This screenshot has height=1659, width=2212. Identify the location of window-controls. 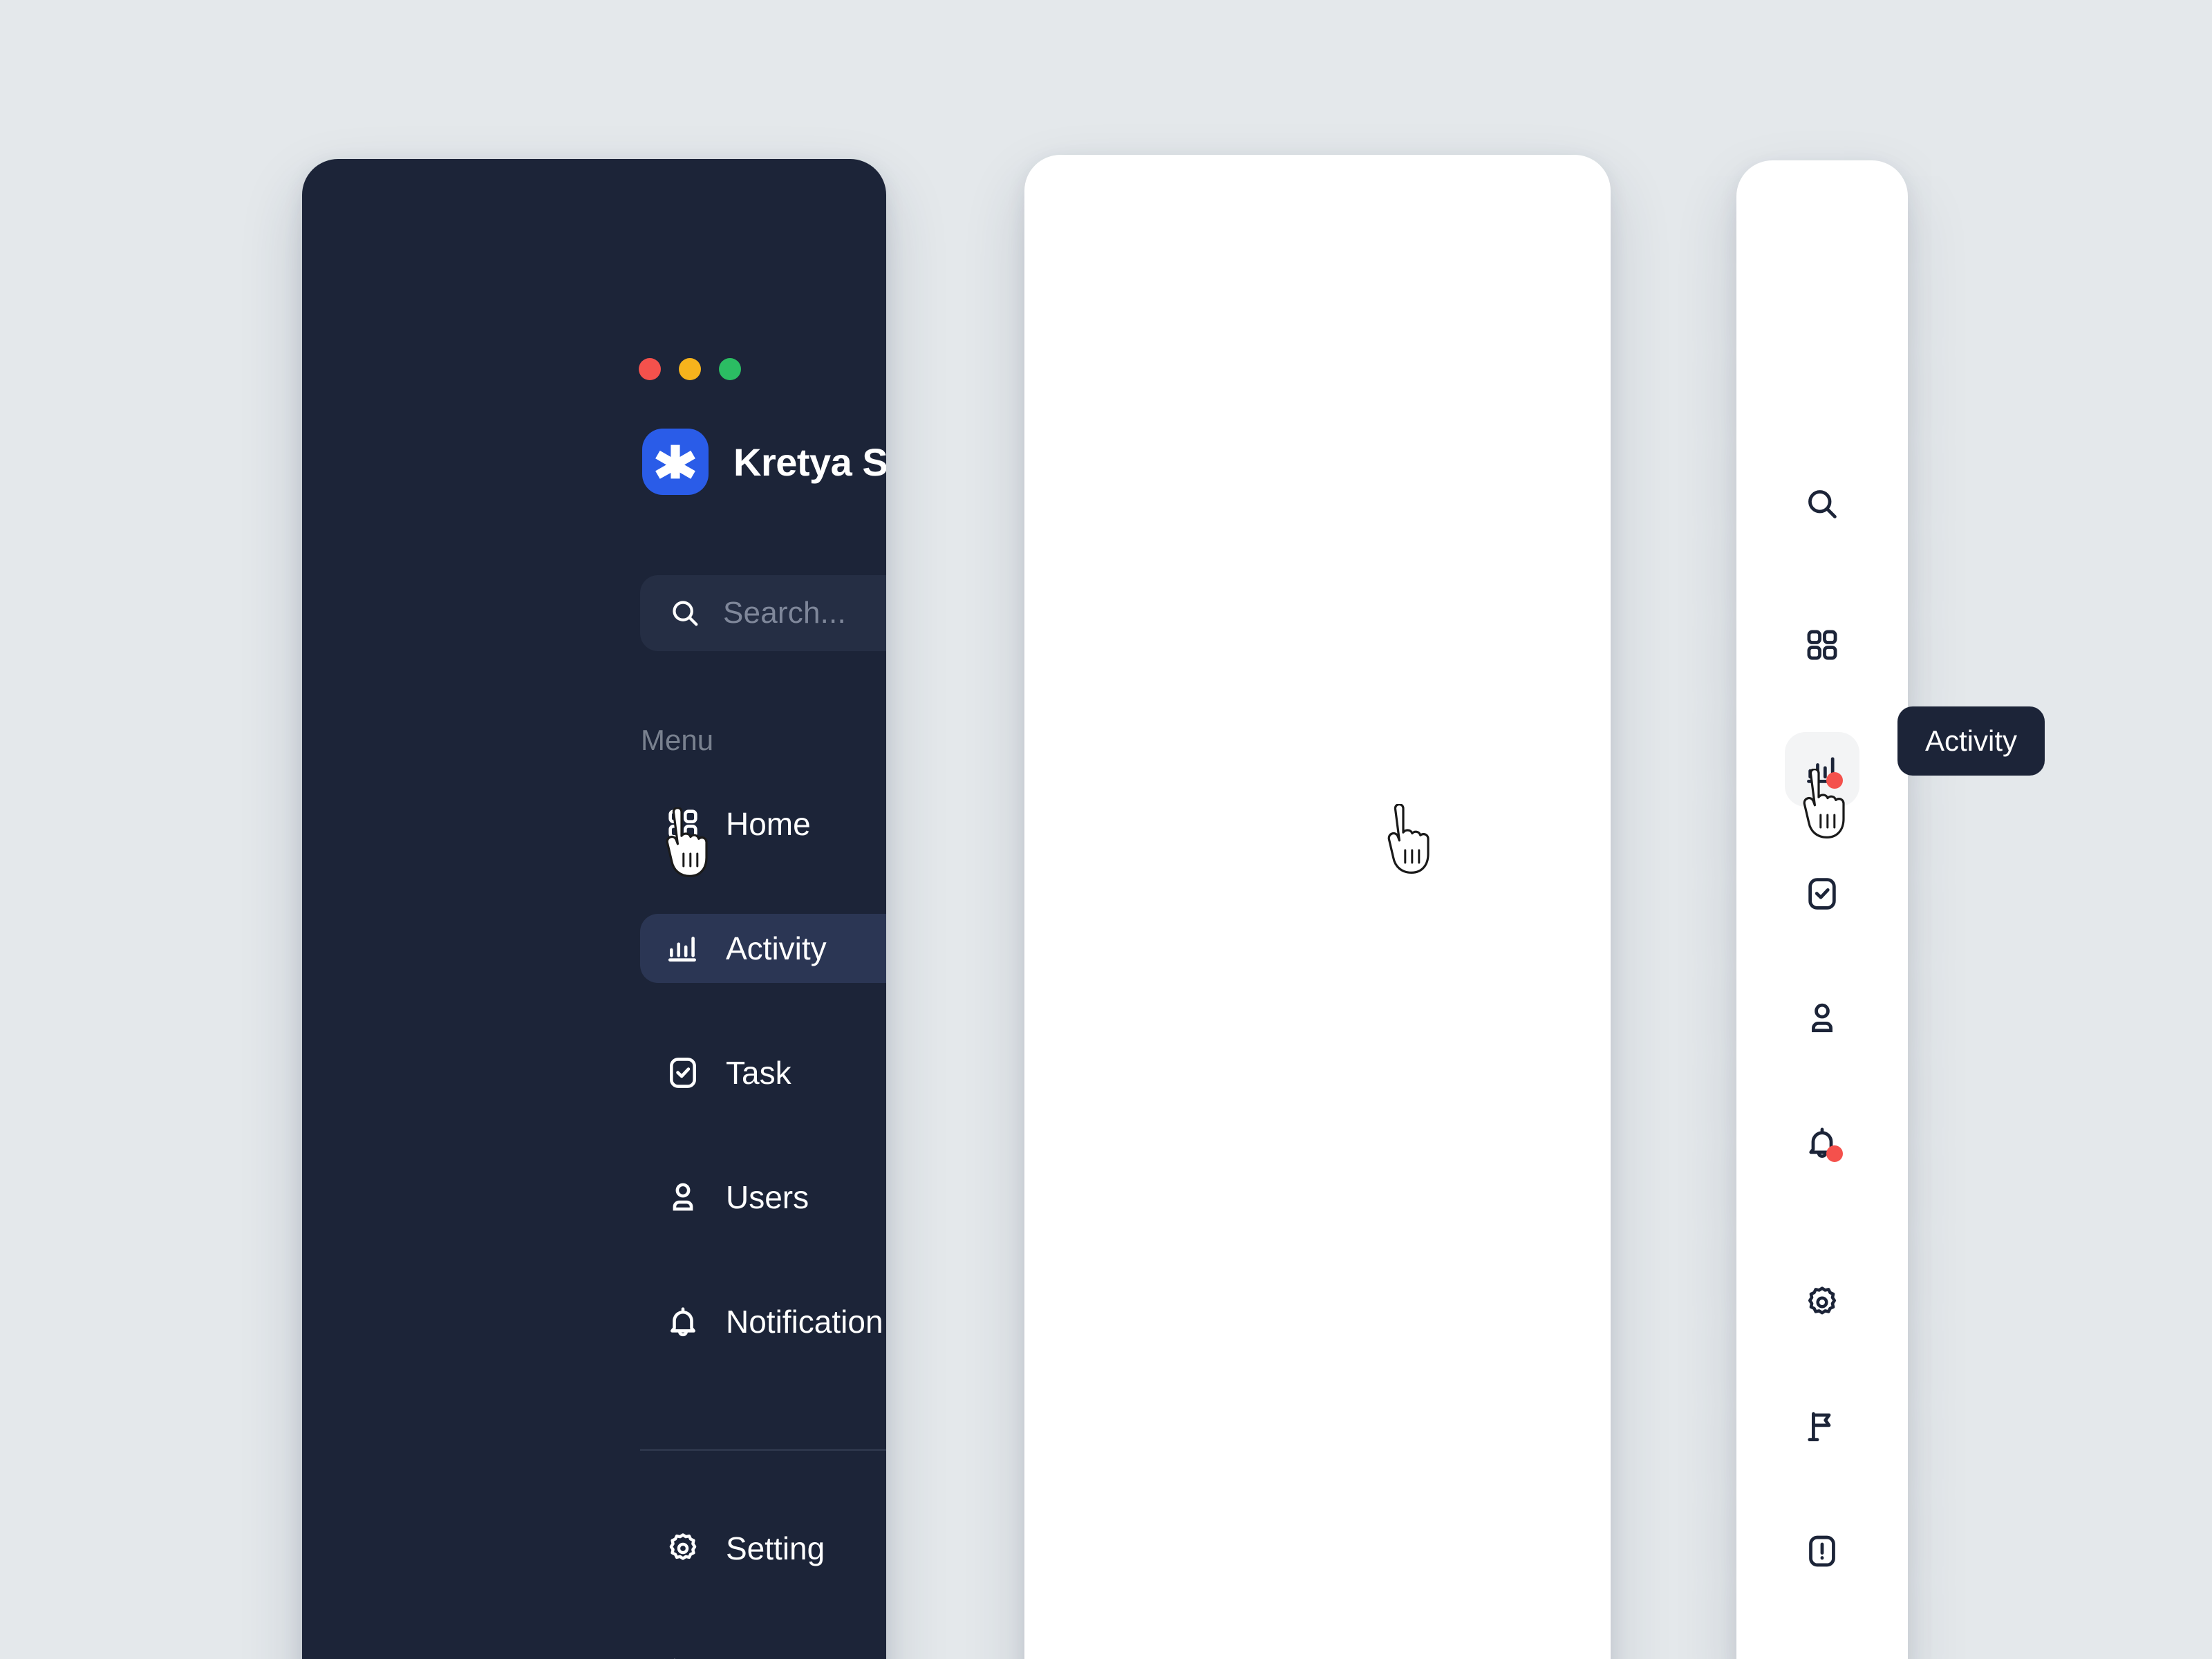
(690, 369).